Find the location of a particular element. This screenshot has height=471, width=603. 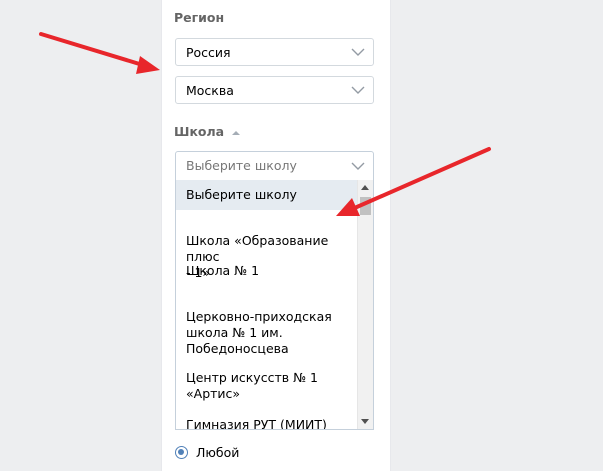

collapse-caret-icon is located at coordinates (236, 132).